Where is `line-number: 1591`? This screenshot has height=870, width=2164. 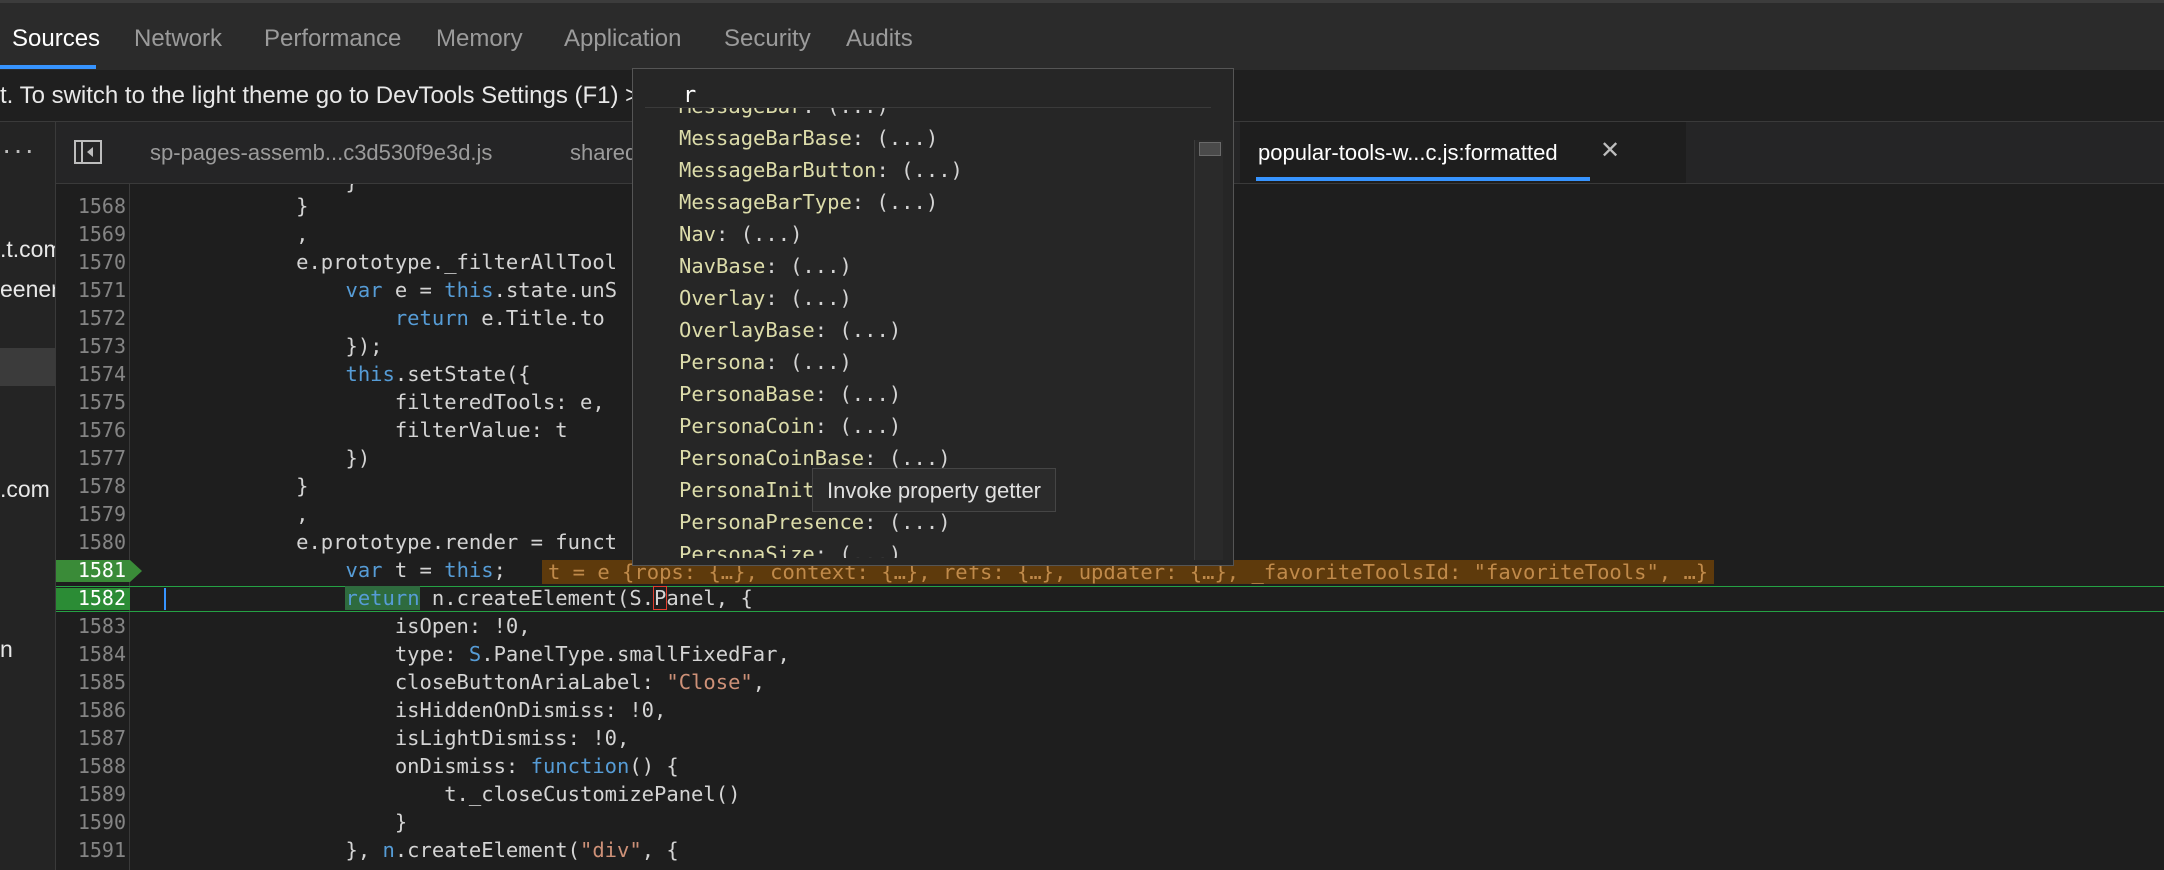
line-number: 1591 is located at coordinates (91, 850).